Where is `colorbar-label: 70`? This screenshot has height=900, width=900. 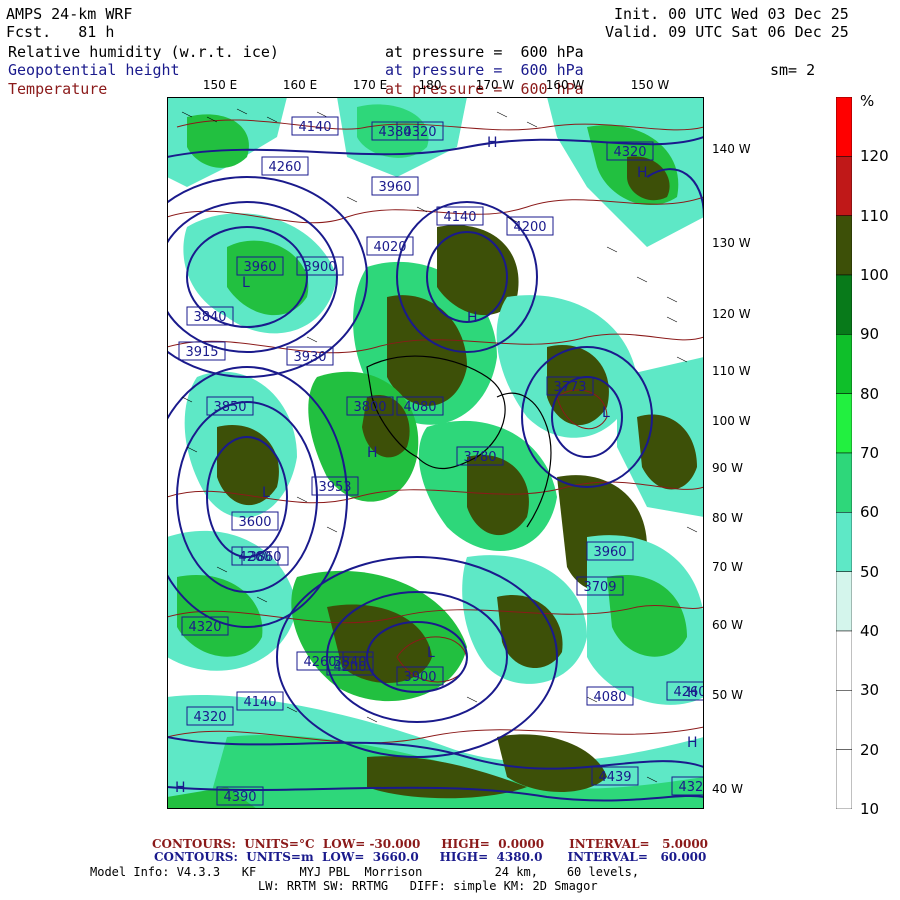
colorbar-label: 70 is located at coordinates (870, 453).